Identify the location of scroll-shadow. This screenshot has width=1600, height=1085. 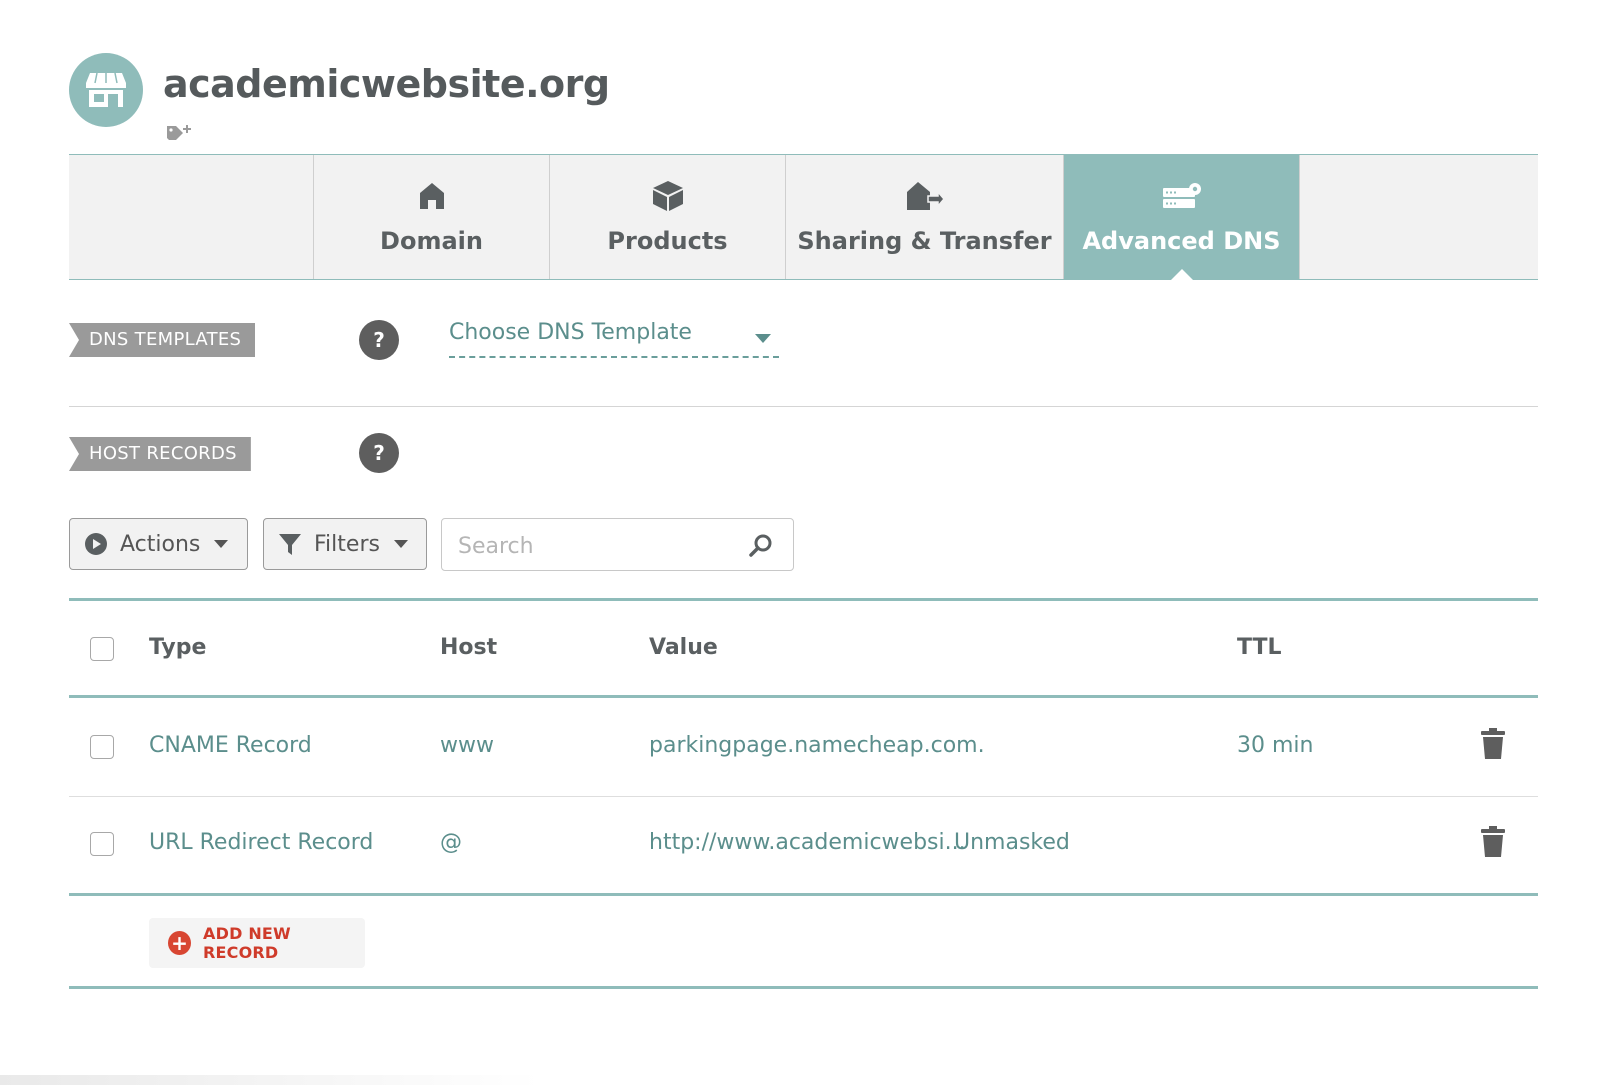
(270, 1080).